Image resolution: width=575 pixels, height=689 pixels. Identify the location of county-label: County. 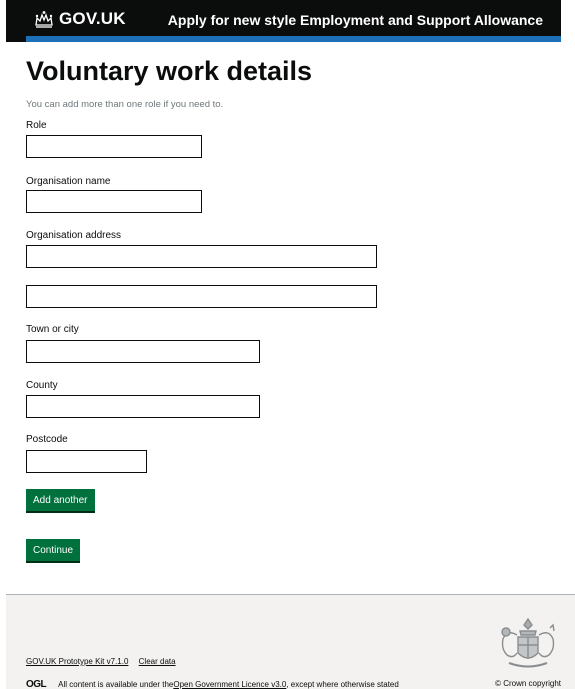
(42, 385).